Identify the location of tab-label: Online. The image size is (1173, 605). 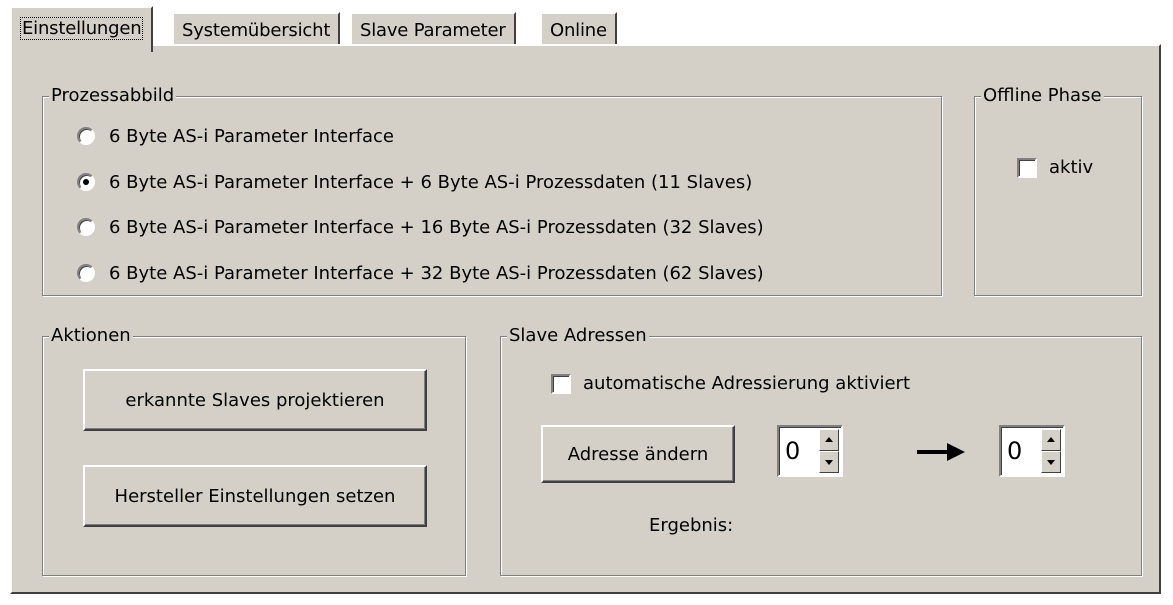
(578, 30).